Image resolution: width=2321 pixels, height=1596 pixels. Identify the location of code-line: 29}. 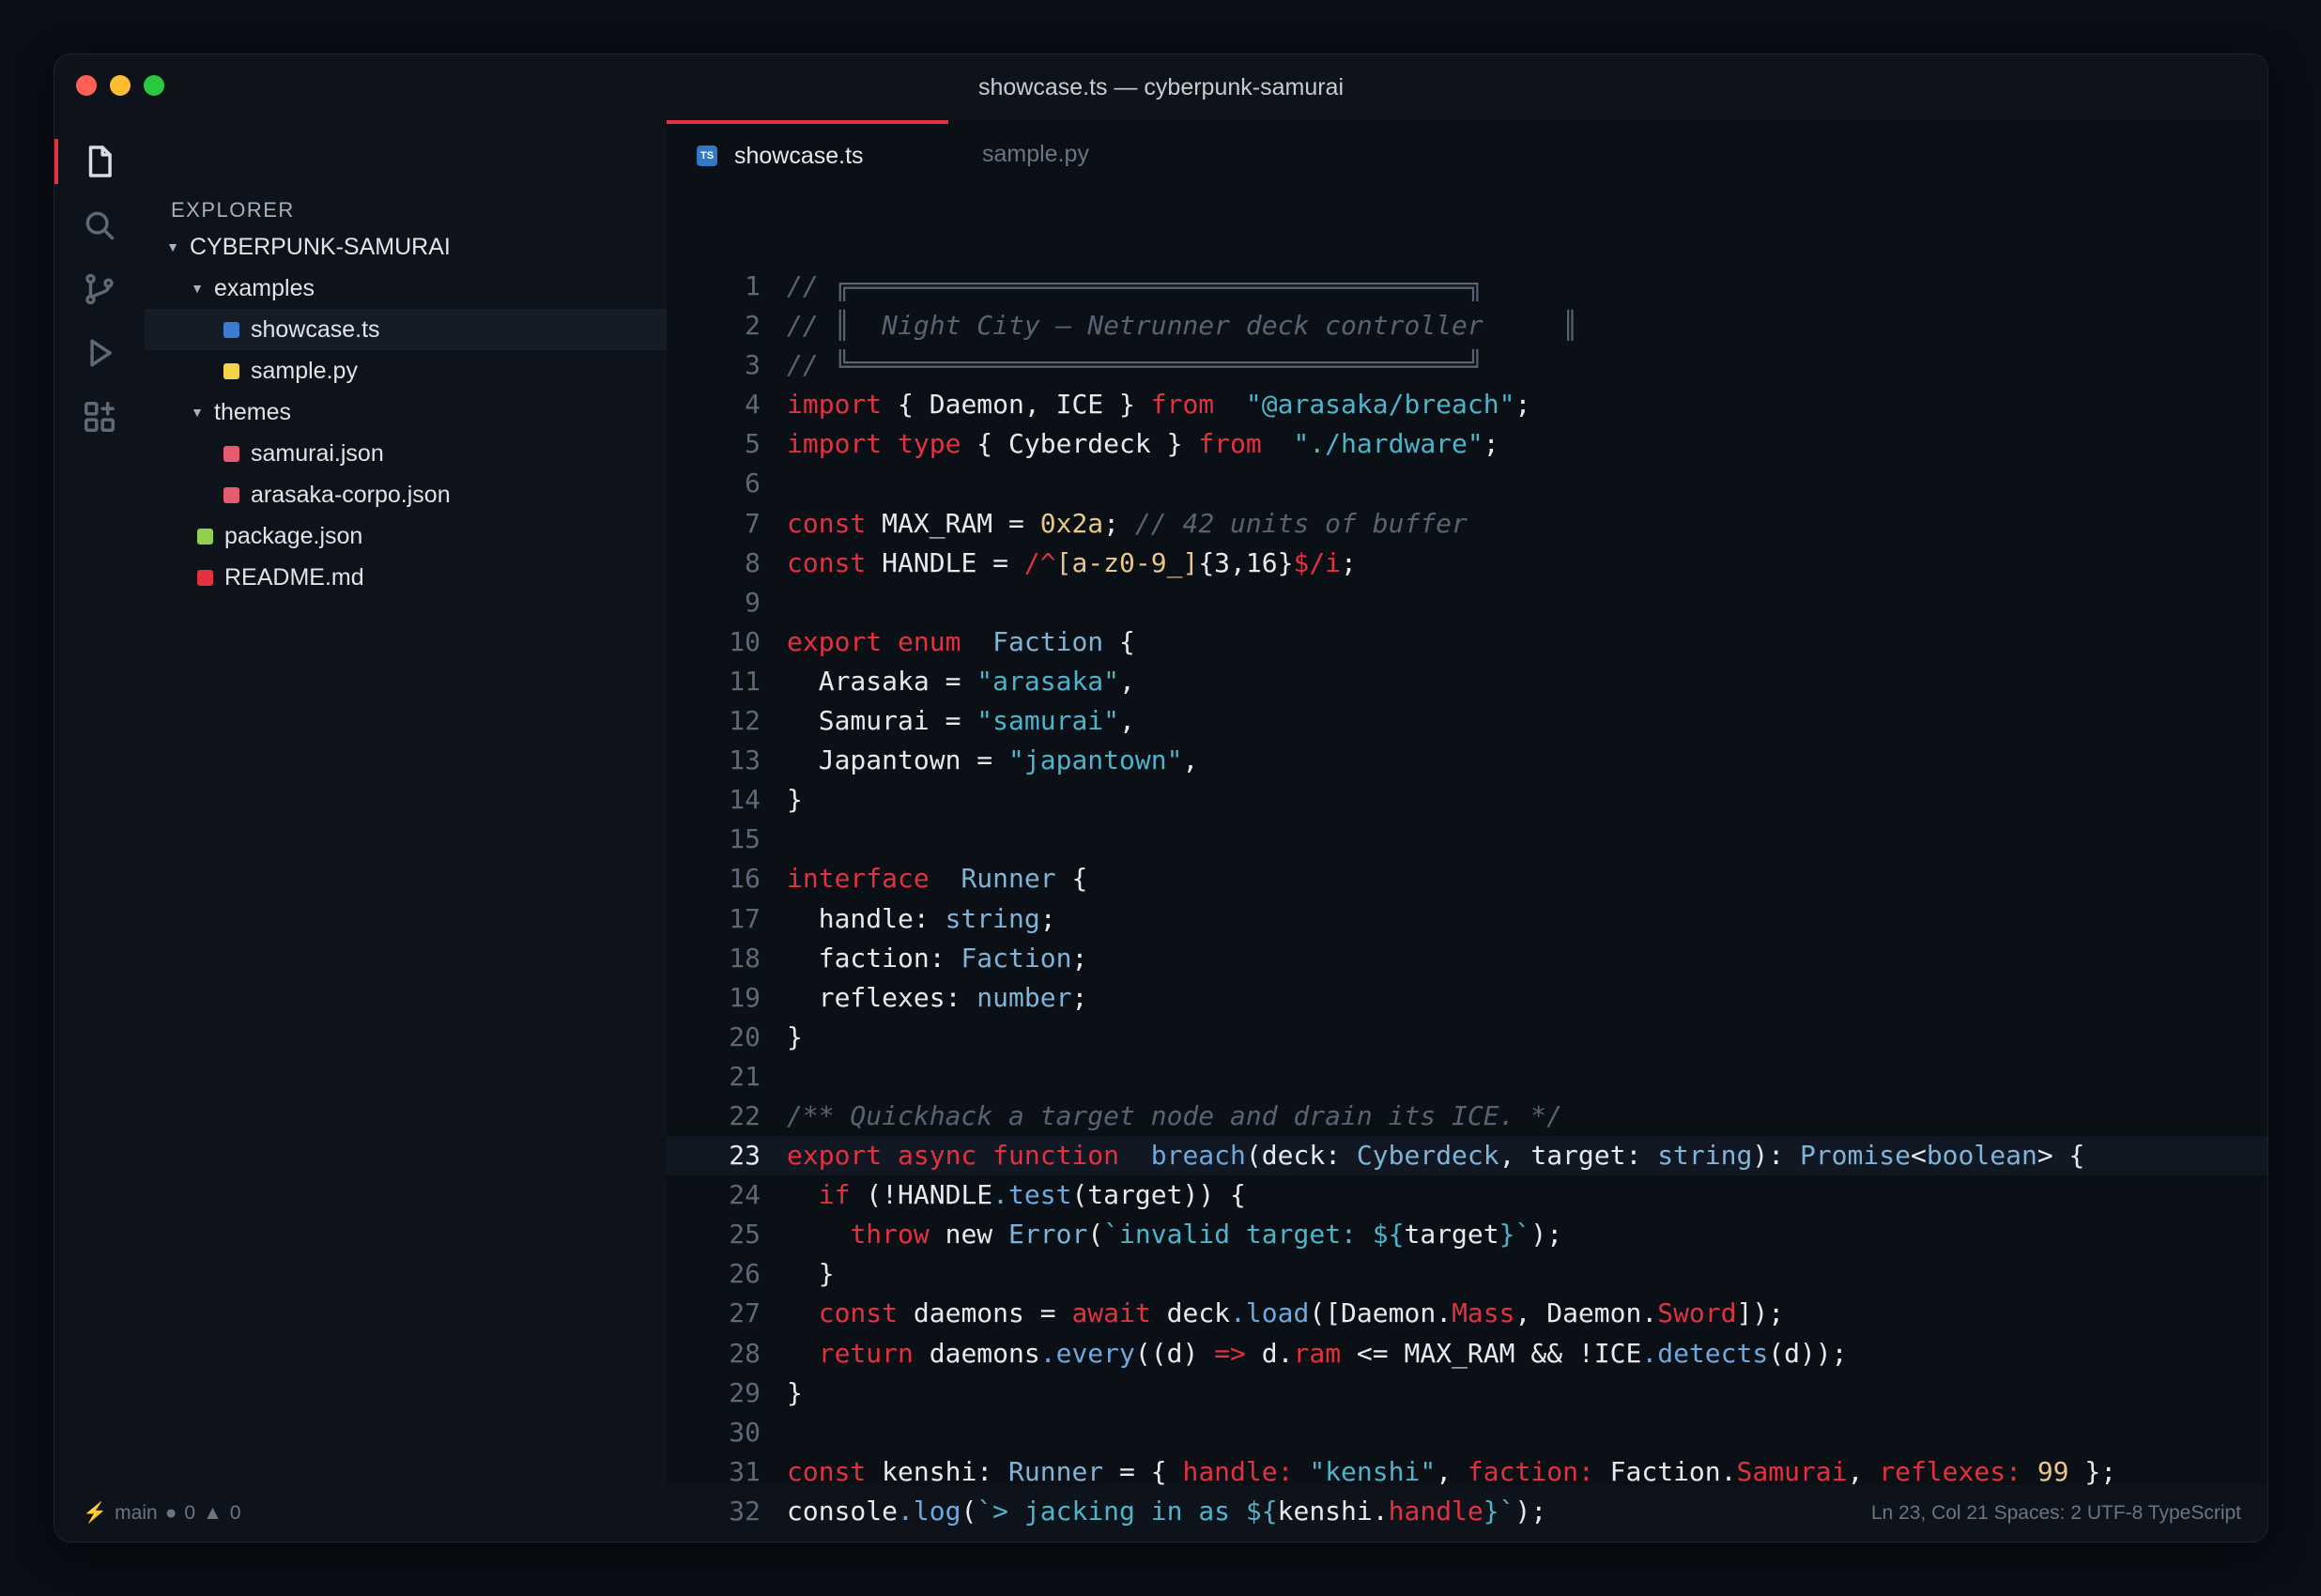
(1467, 1393).